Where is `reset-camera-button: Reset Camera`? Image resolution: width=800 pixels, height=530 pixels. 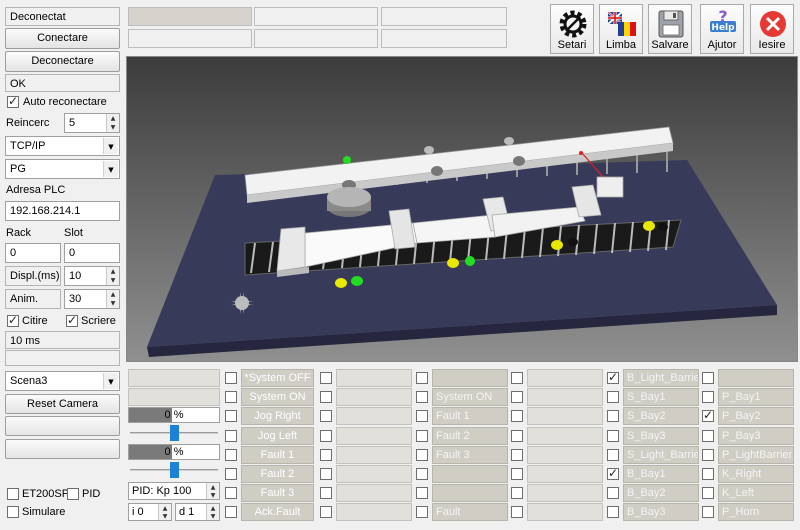 reset-camera-button: Reset Camera is located at coordinates (62, 404).